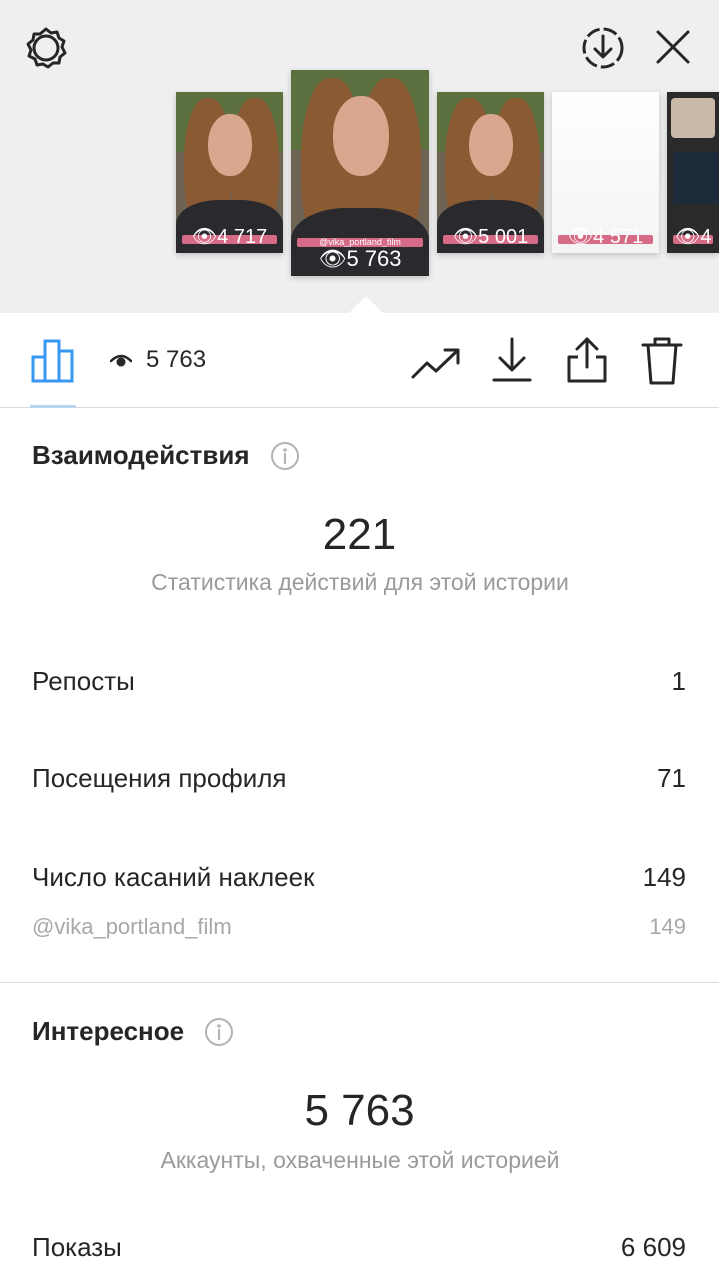  I want to click on sticker-taps-count: 149, so click(667, 926).